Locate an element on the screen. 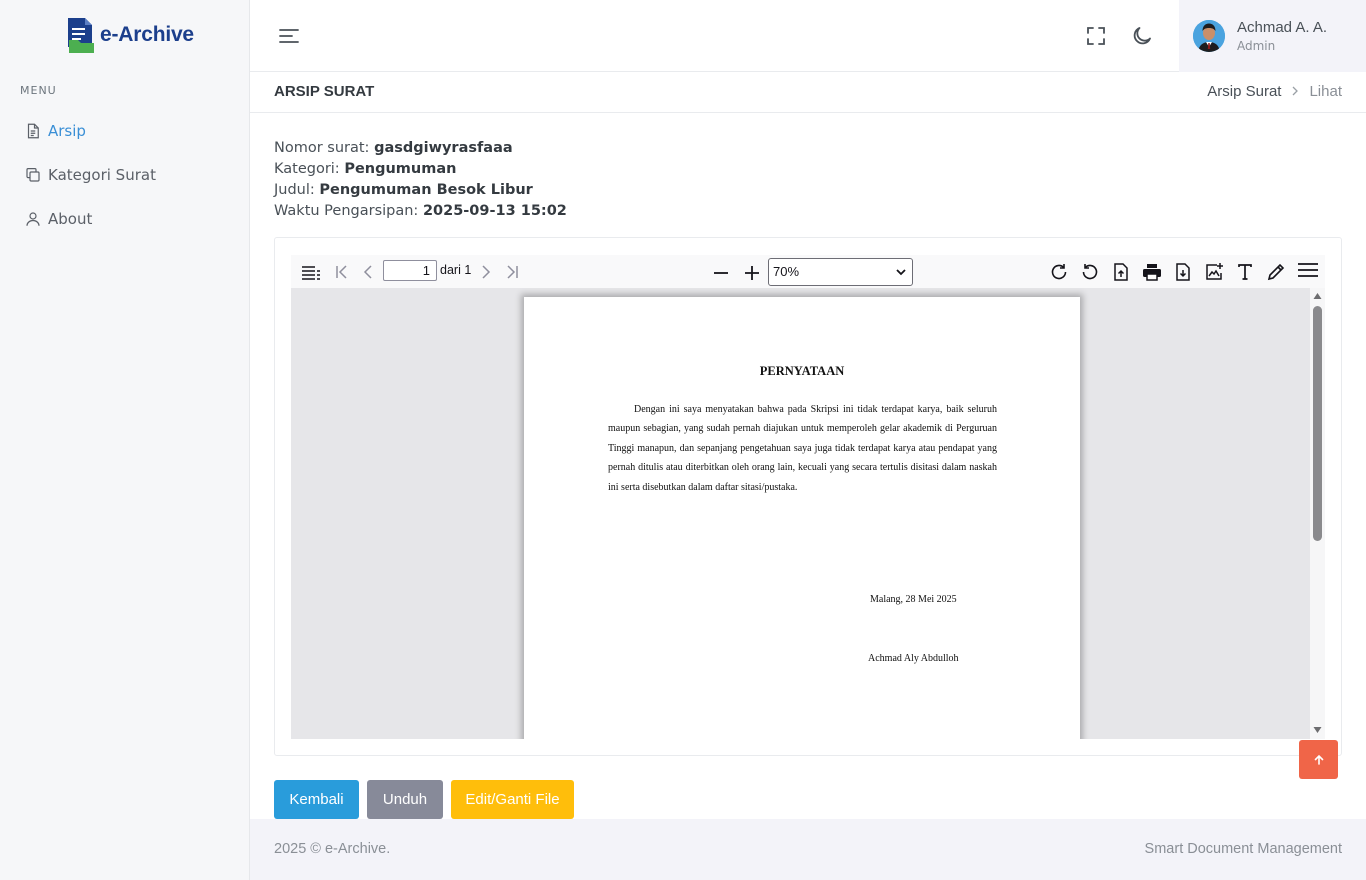 Image resolution: width=1366 pixels, height=880 pixels. user-icon is located at coordinates (33, 219).